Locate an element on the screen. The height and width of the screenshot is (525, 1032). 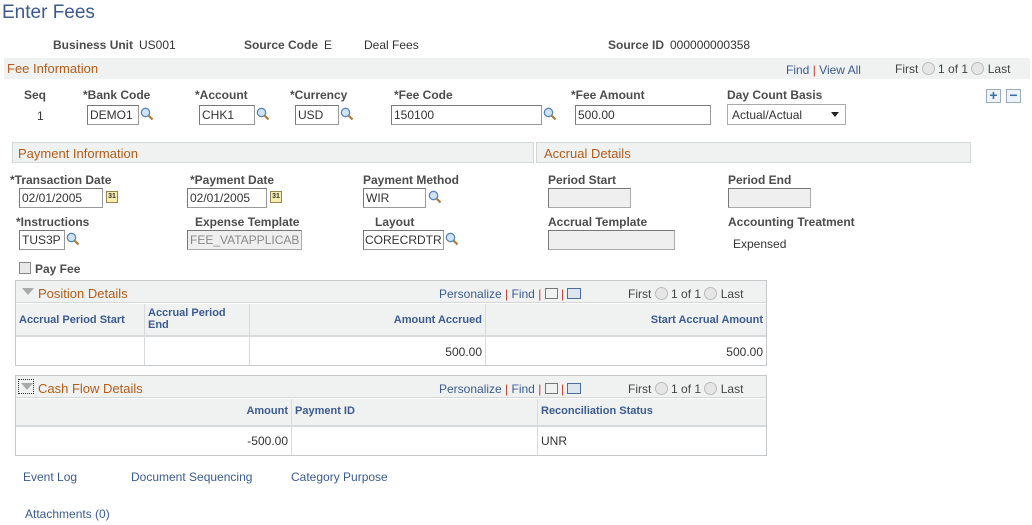
source-code-label: Source Code is located at coordinates (281, 45).